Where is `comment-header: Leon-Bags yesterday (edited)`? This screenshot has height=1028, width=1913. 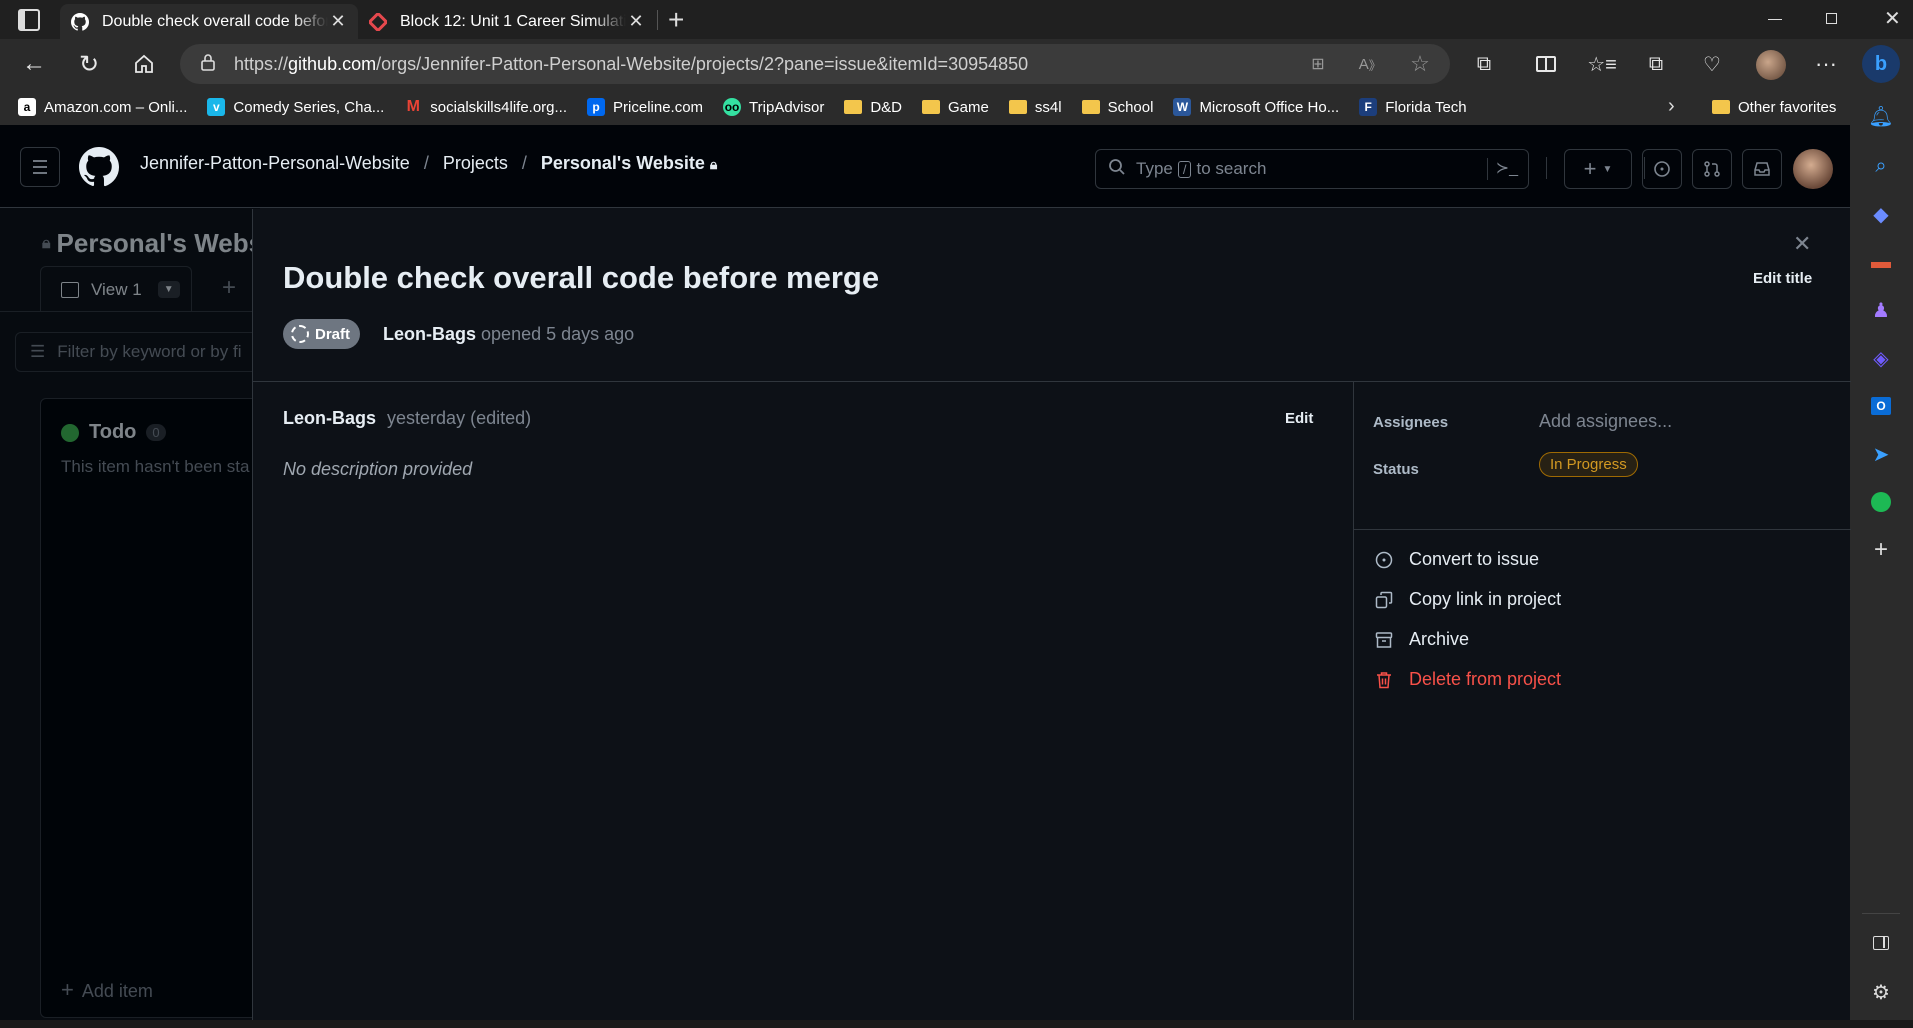
comment-header: Leon-Bags yesterday (edited) is located at coordinates (407, 418).